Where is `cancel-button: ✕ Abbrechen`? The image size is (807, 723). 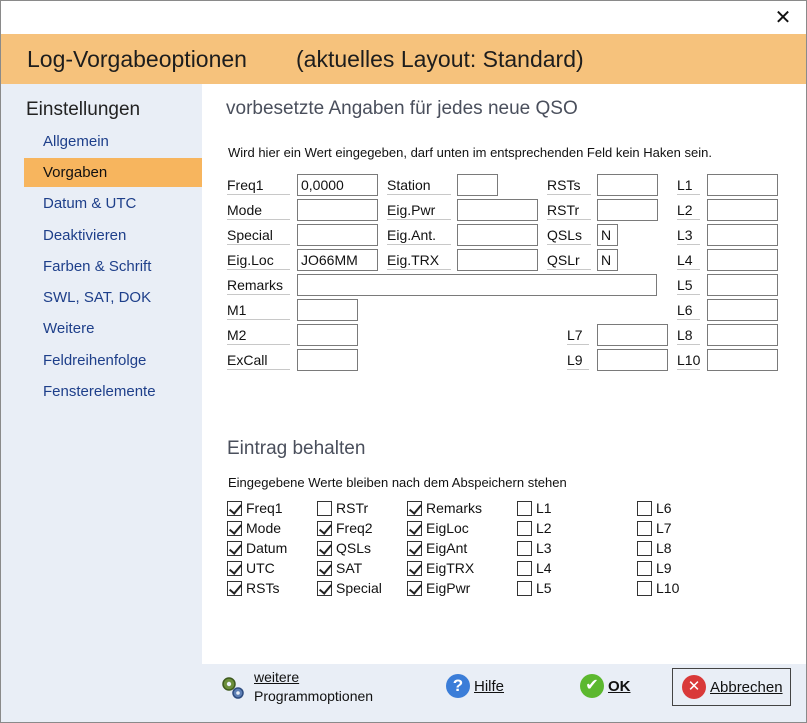 cancel-button: ✕ Abbrechen is located at coordinates (731, 687).